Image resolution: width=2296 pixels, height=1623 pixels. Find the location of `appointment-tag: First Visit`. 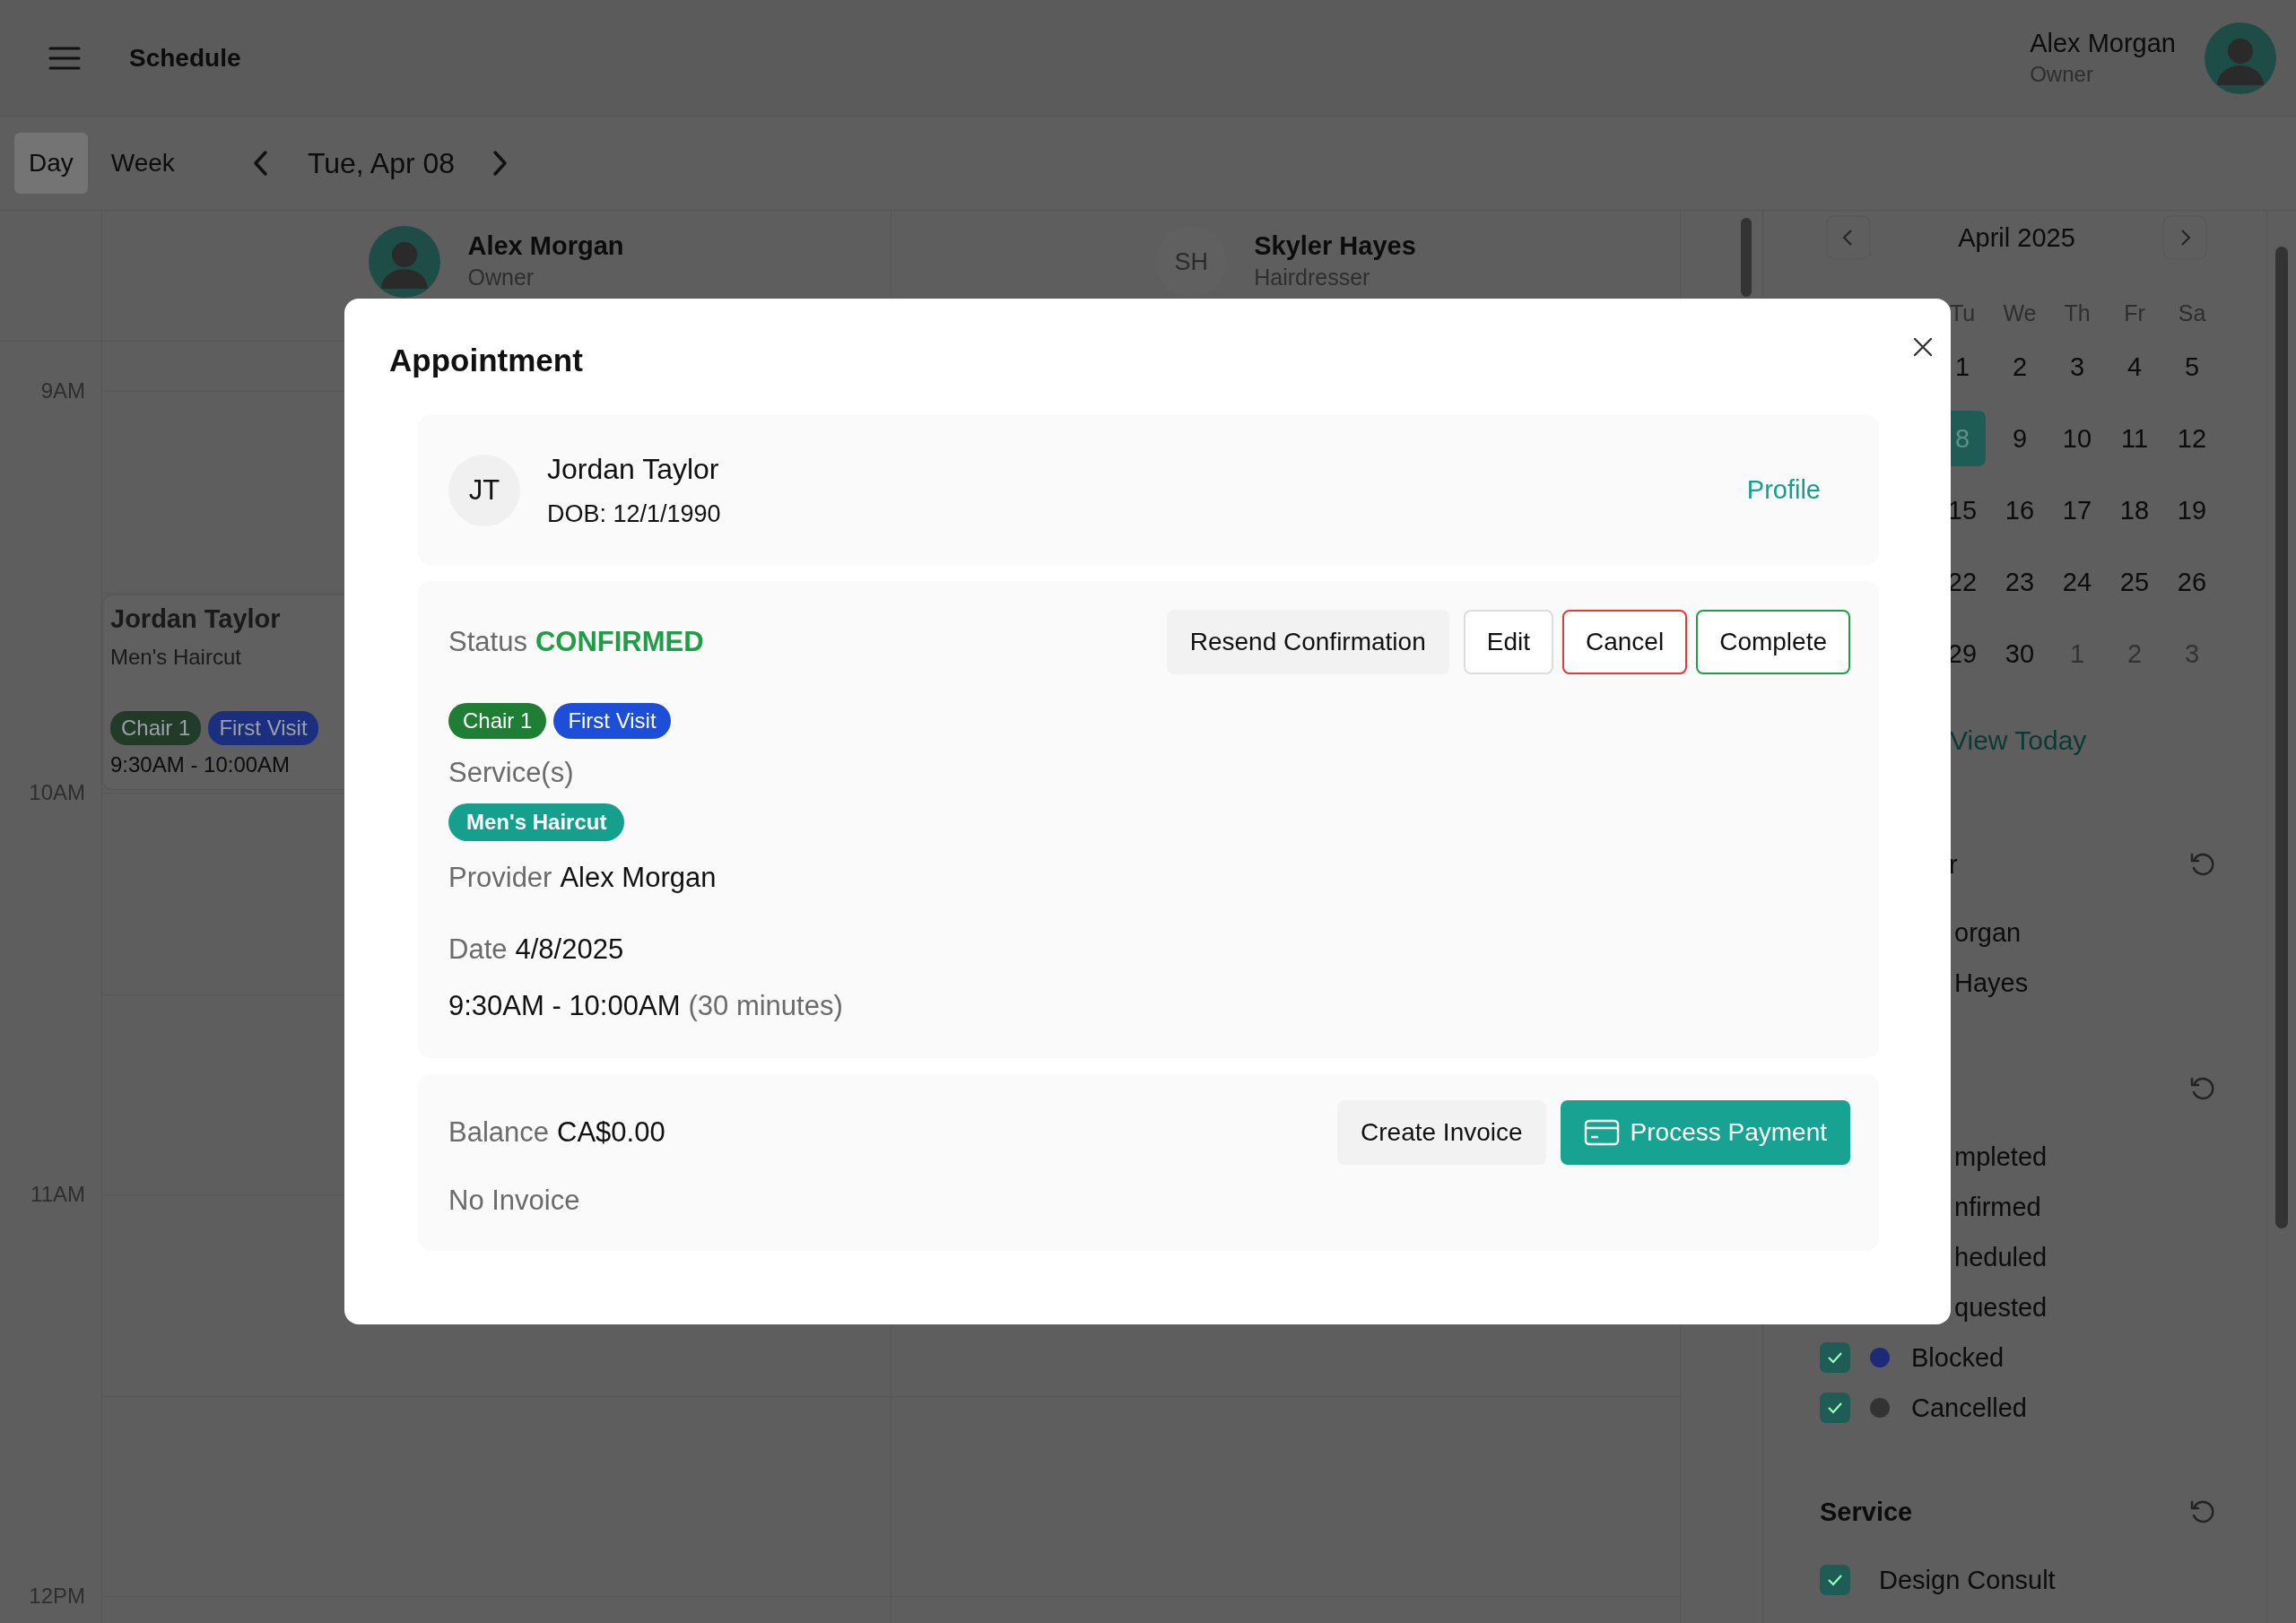

appointment-tag: First Visit is located at coordinates (612, 721).